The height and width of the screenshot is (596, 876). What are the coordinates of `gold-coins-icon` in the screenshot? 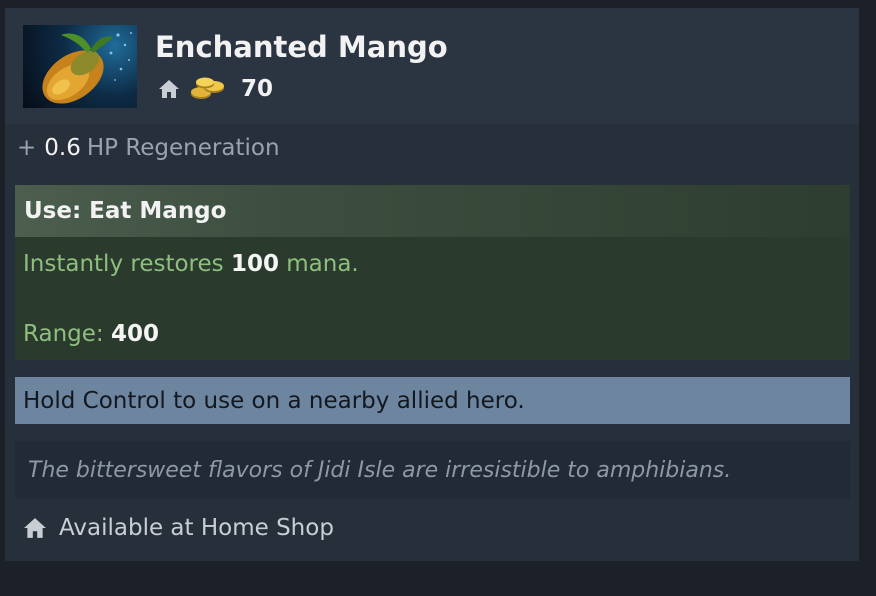 It's located at (208, 89).